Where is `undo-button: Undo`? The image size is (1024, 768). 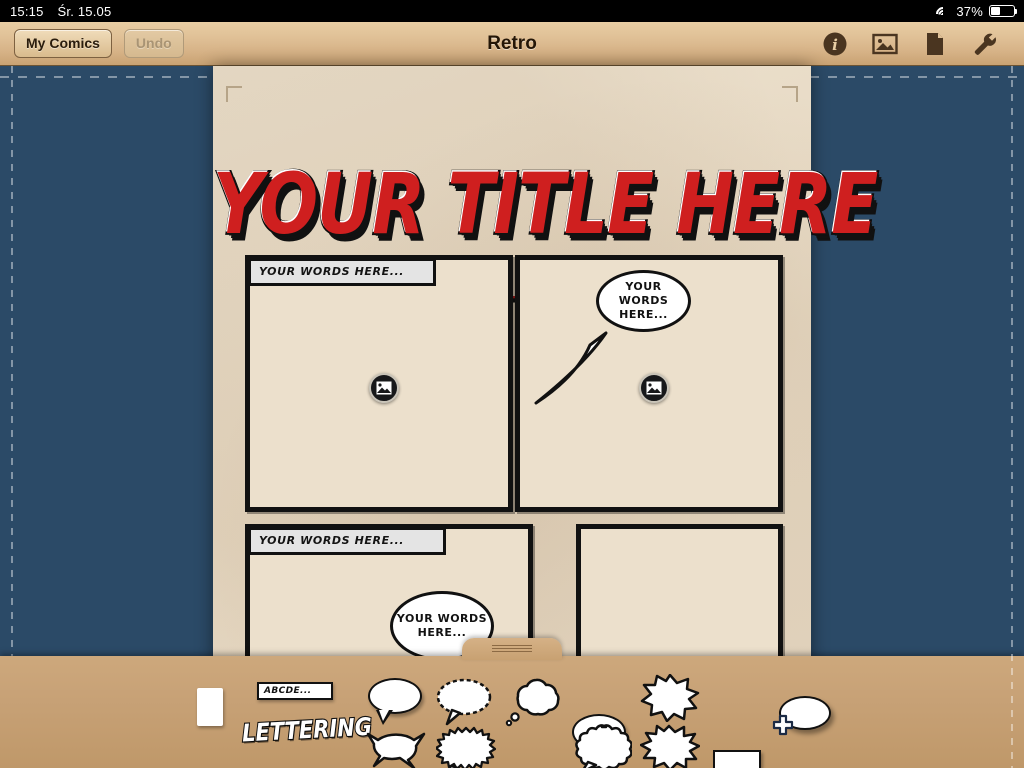 undo-button: Undo is located at coordinates (153, 43).